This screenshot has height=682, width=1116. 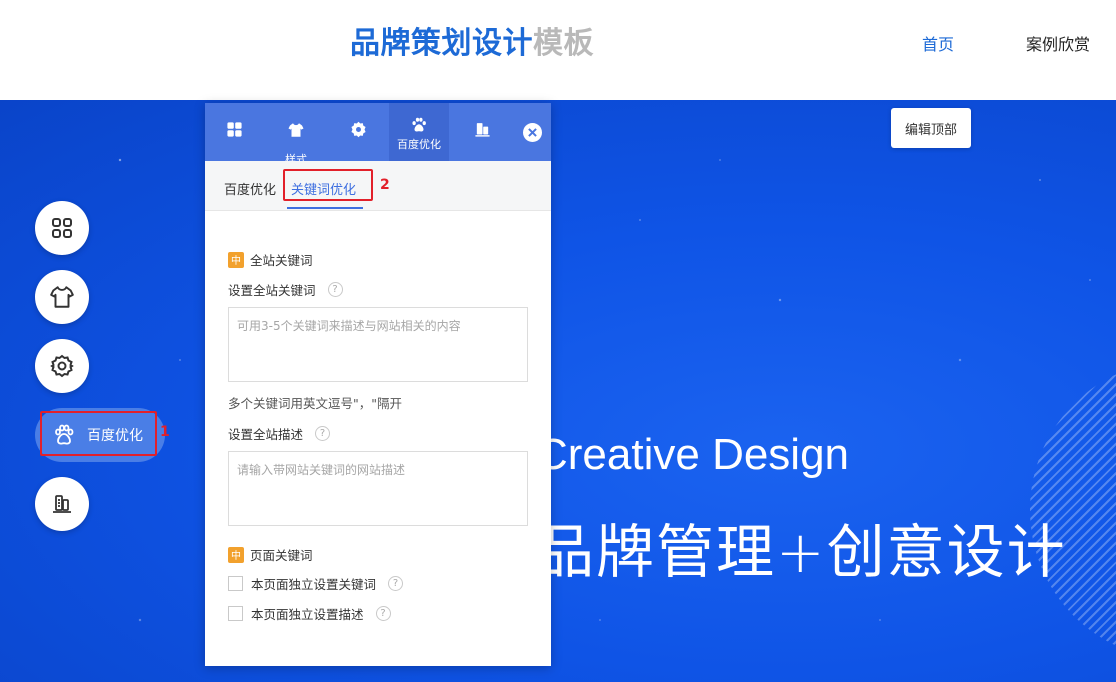 I want to click on site-keywords-label: 设置全站关键词 ?, so click(x=285, y=289).